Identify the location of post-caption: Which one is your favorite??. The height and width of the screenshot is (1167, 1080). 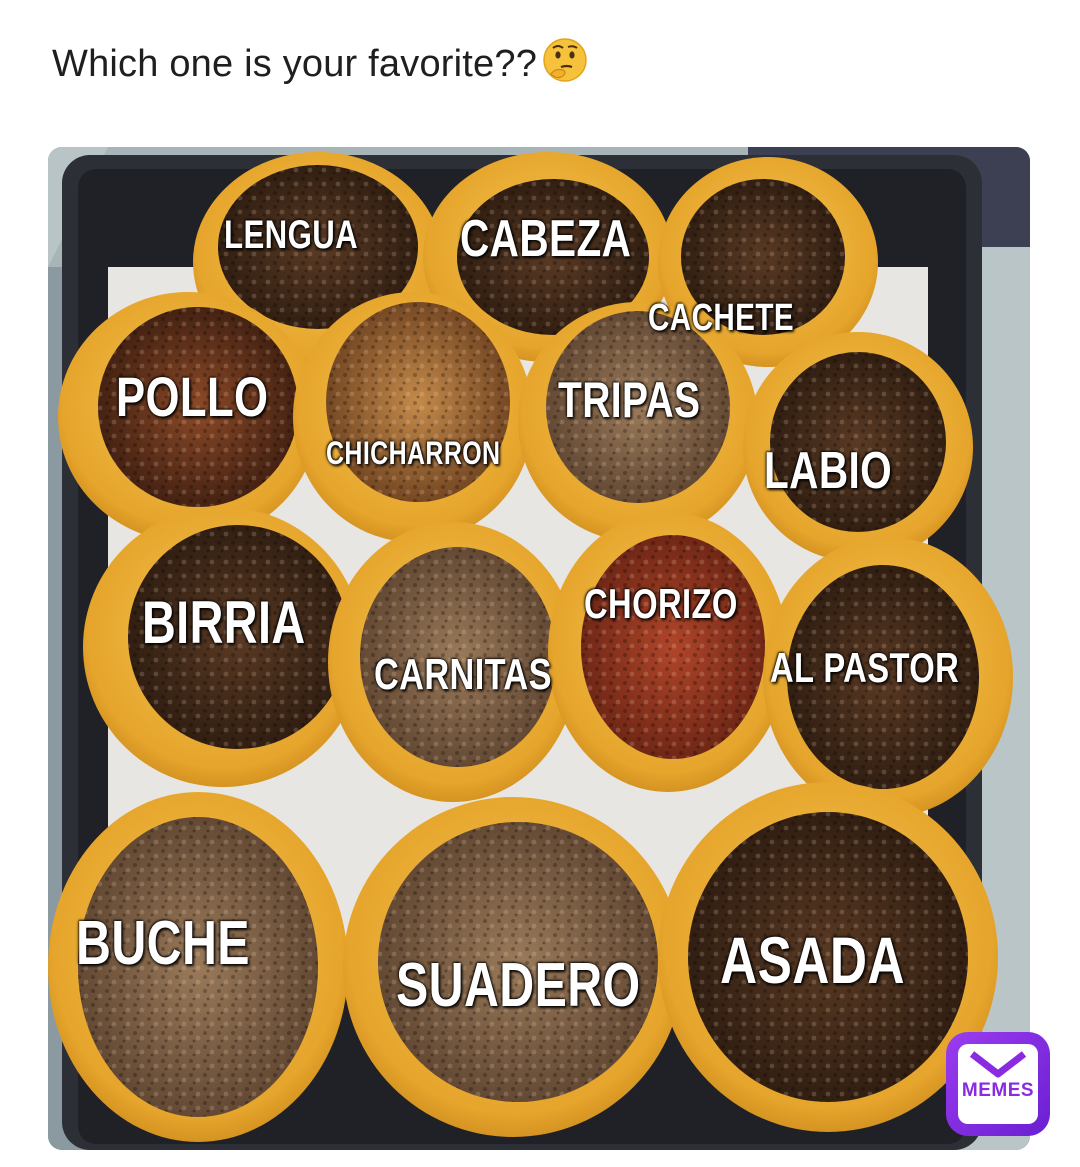
(320, 61).